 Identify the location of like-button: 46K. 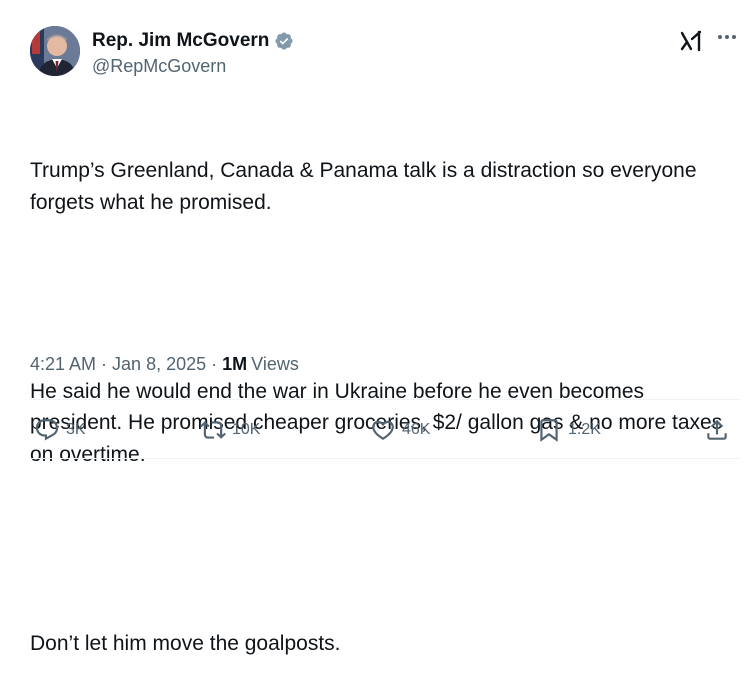
(400, 430).